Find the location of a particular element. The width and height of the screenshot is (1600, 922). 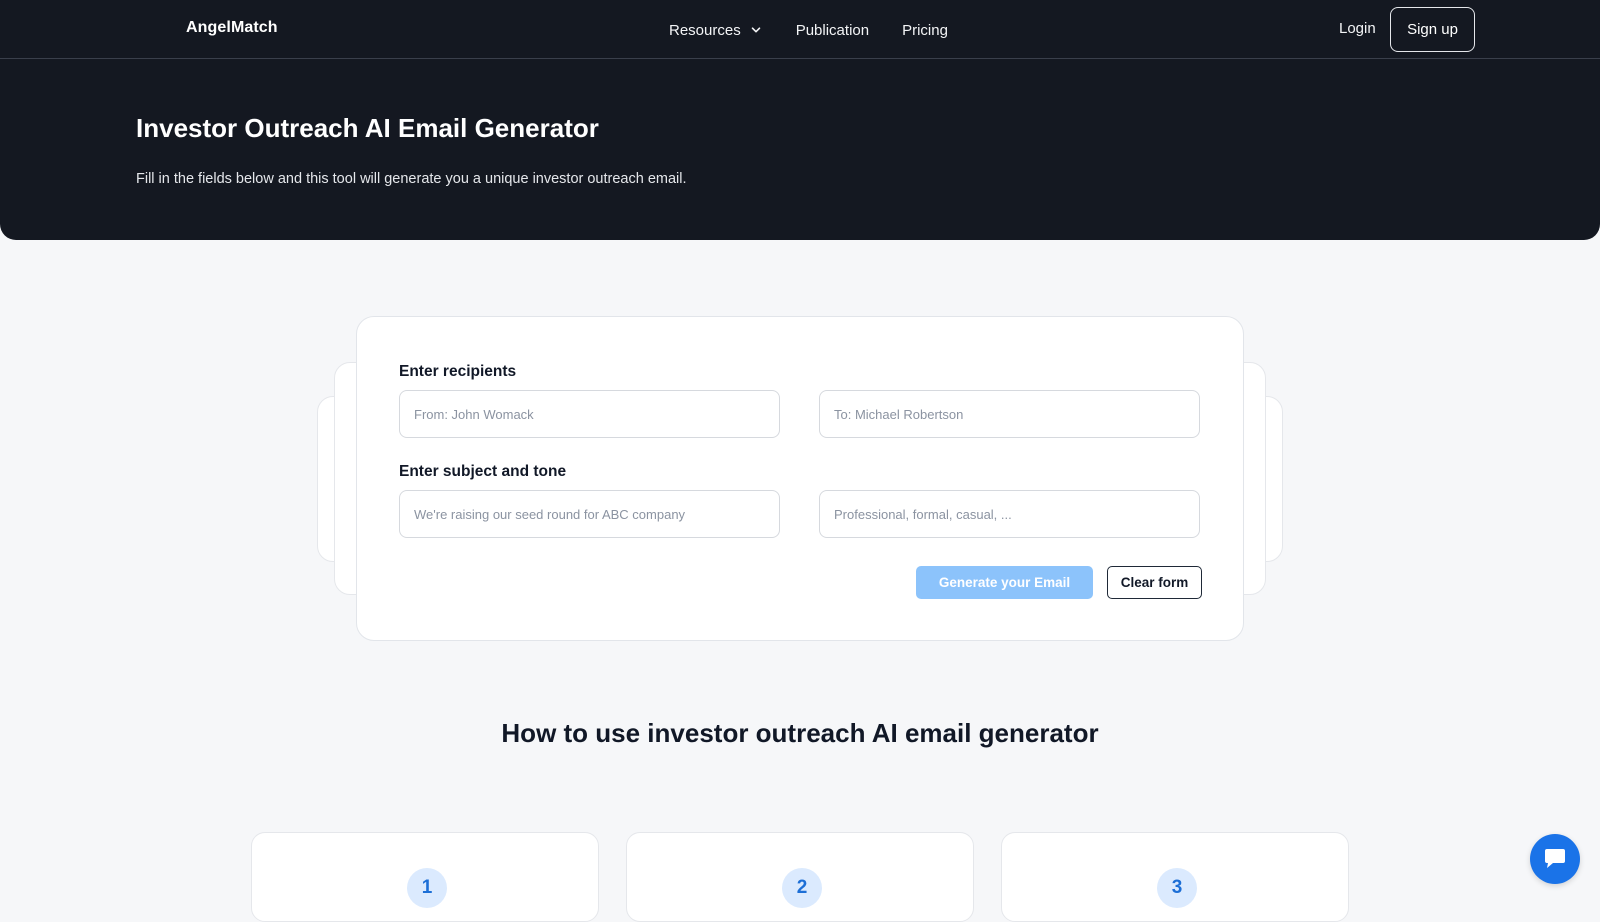

login-link: Login is located at coordinates (1357, 28).